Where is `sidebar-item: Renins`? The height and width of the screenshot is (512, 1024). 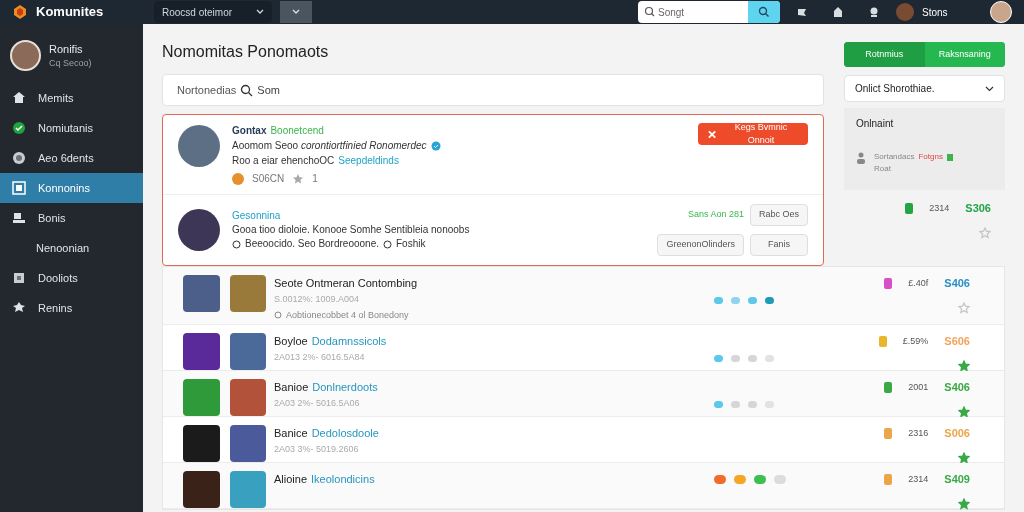
sidebar-item: Renins is located at coordinates (71, 308).